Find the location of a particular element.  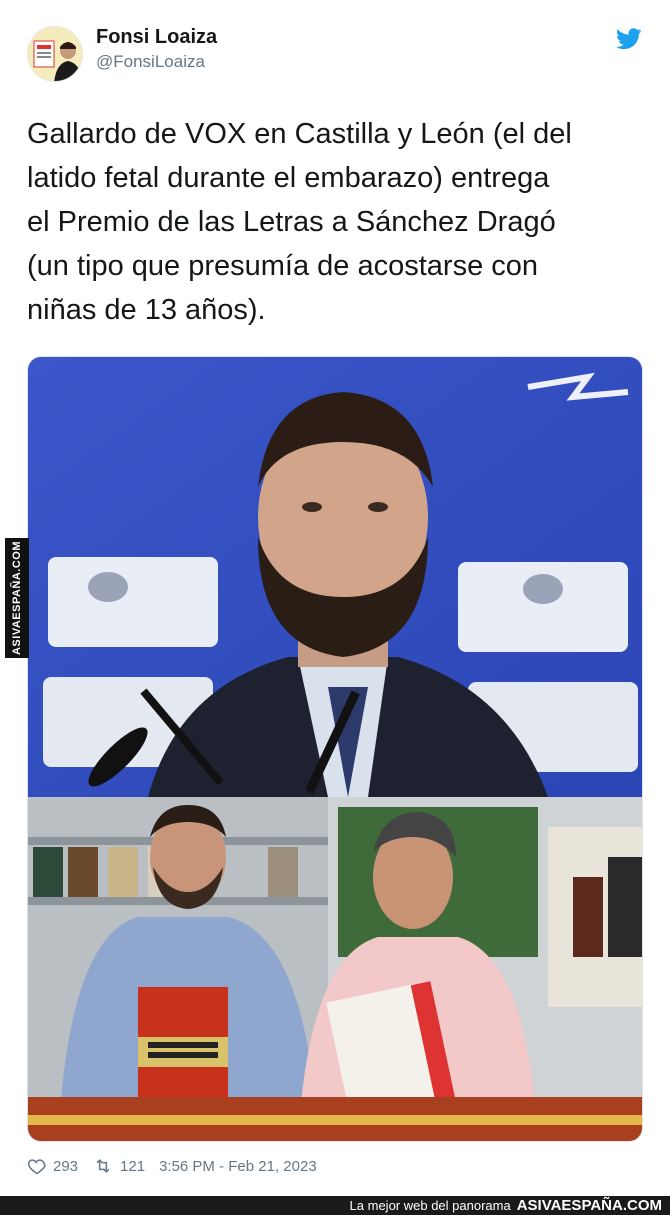

tweet-stats: 293 121 3:56 PM - Feb 21, 2023 is located at coordinates (179, 1166).